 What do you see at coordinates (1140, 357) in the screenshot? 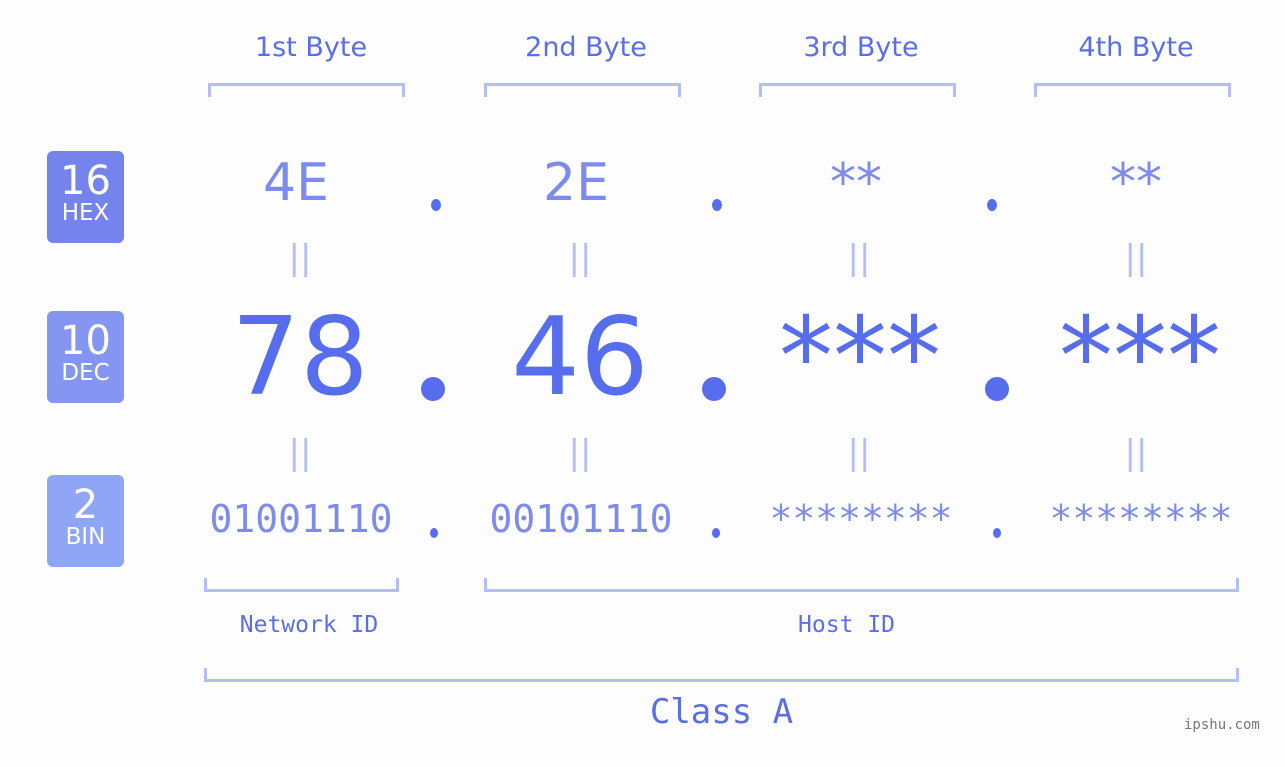
I see `dec-value-4: ***` at bounding box center [1140, 357].